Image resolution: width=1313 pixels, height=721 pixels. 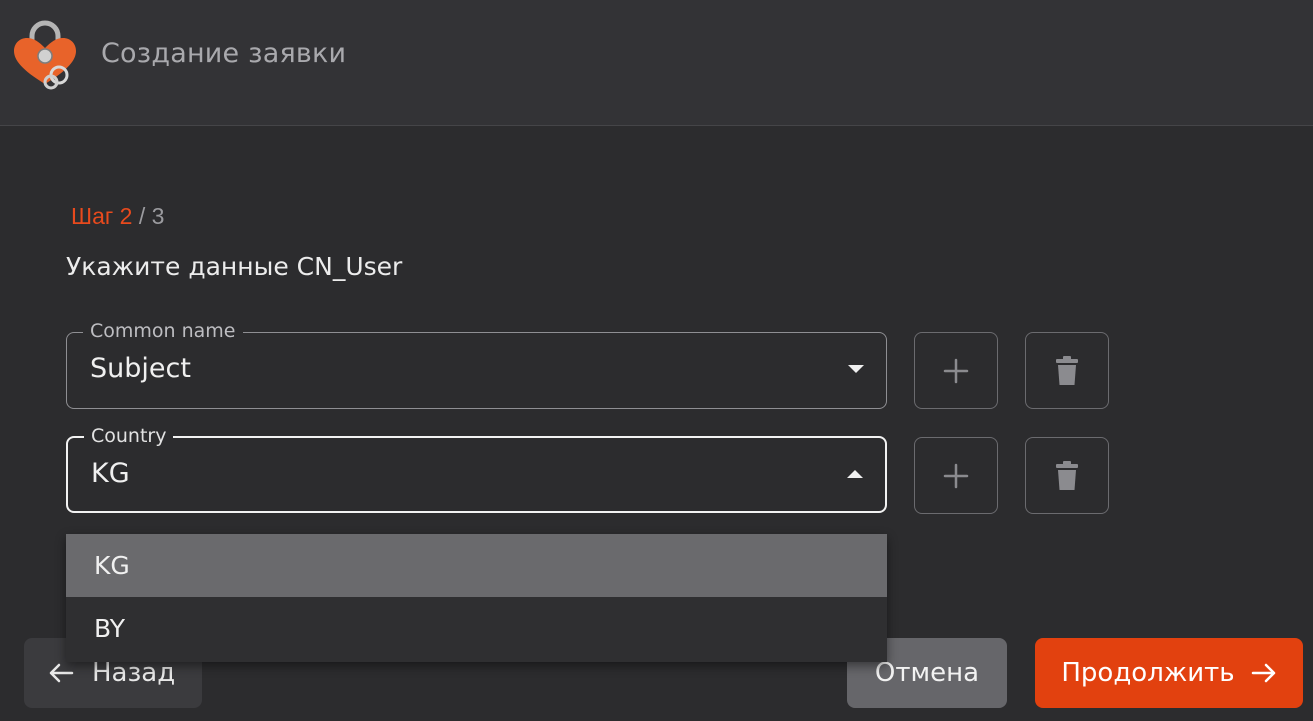 What do you see at coordinates (1148, 673) in the screenshot?
I see `continue-button-label: Продолжить` at bounding box center [1148, 673].